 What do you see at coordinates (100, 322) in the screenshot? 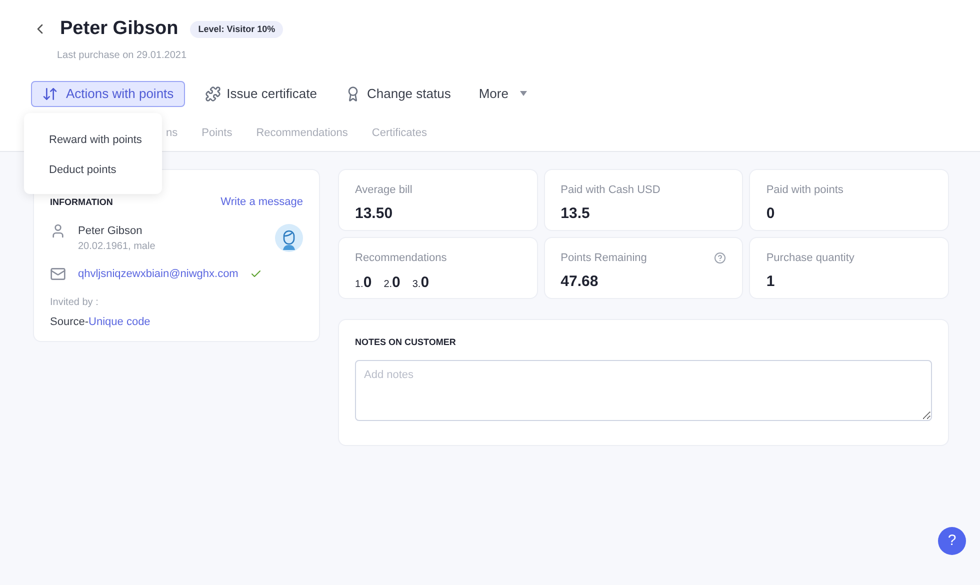
I see `source-text: Source-Unique code` at bounding box center [100, 322].